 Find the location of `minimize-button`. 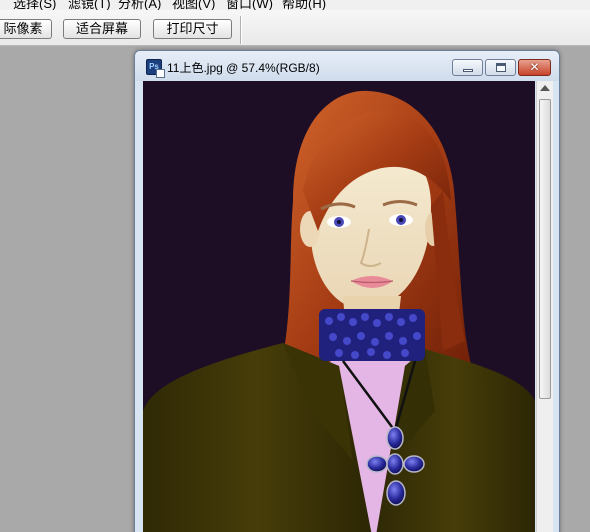

minimize-button is located at coordinates (467, 67).